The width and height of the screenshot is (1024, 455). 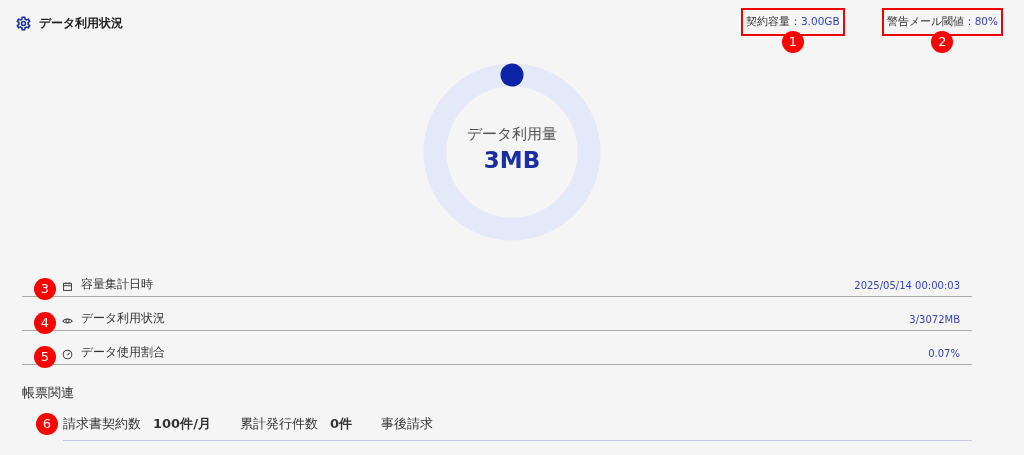 What do you see at coordinates (512, 134) in the screenshot?
I see `usage-label: データ利用量` at bounding box center [512, 134].